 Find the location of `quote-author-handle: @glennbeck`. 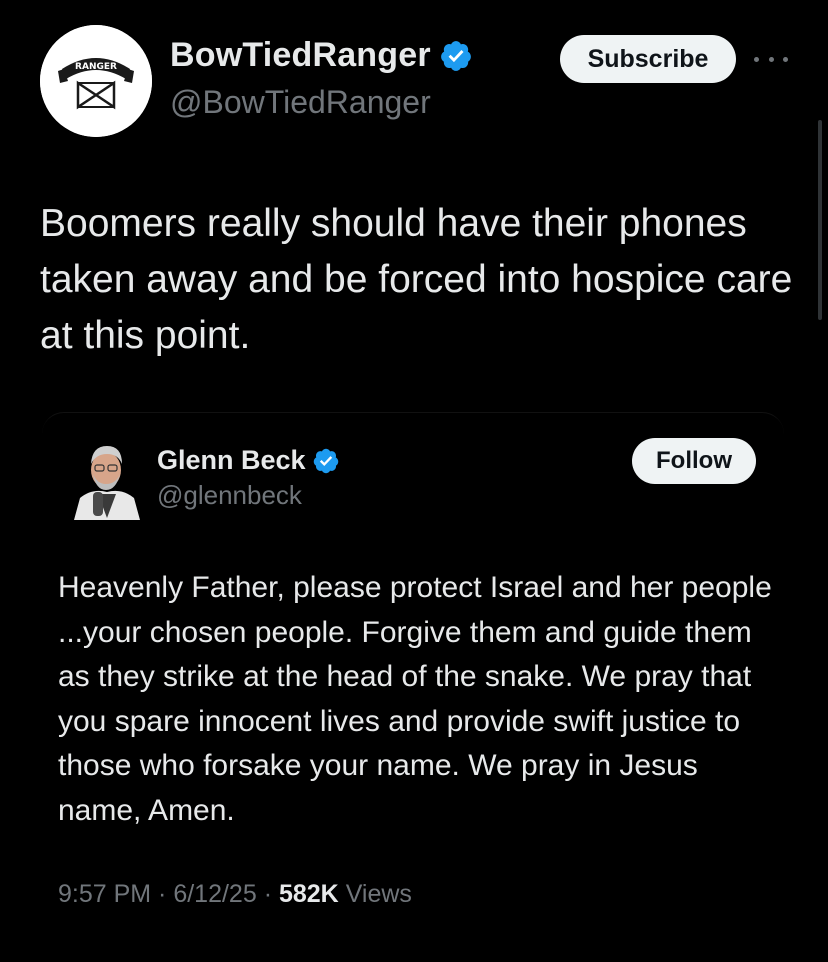

quote-author-handle: @glennbeck is located at coordinates (229, 495).